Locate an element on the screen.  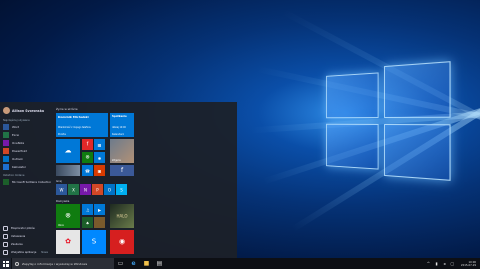
powerpoint-icon: P is located at coordinates (97, 189).